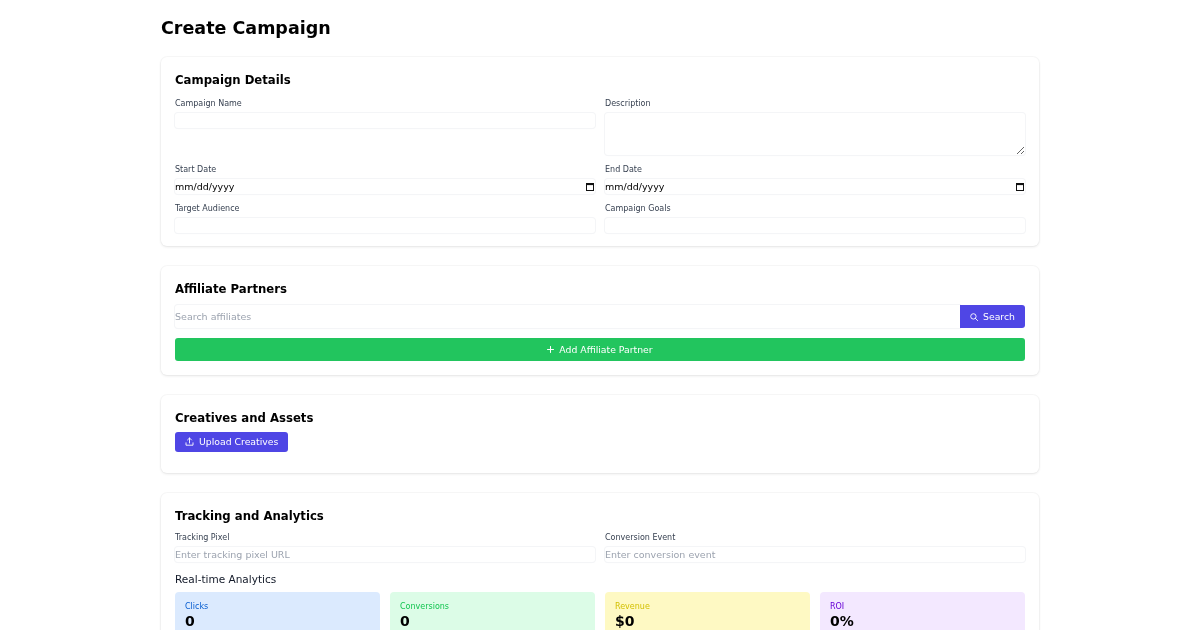 This screenshot has height=630, width=1200. What do you see at coordinates (189, 441) in the screenshot?
I see `upload-icon` at bounding box center [189, 441].